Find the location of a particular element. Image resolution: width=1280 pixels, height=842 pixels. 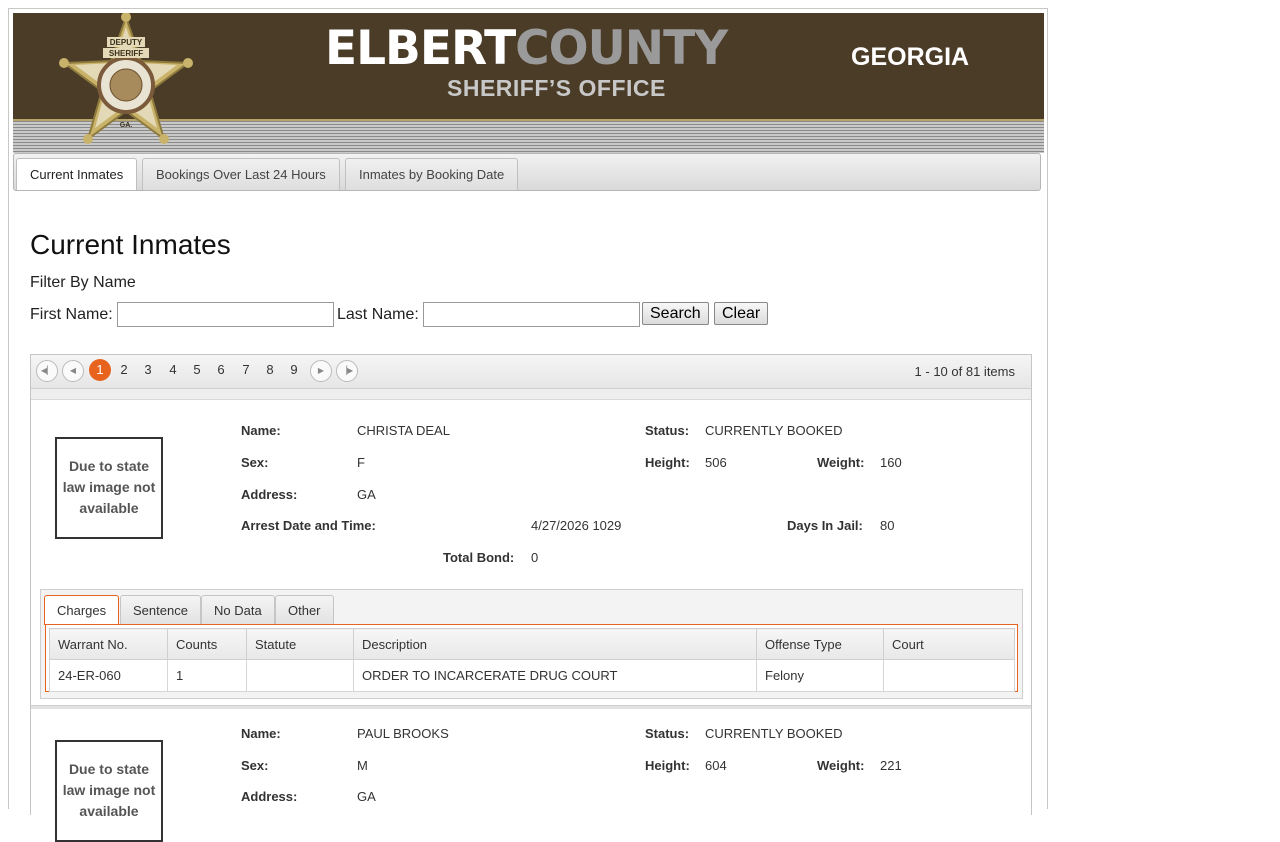

col-warrant-no: Warrant No. is located at coordinates (108, 644).